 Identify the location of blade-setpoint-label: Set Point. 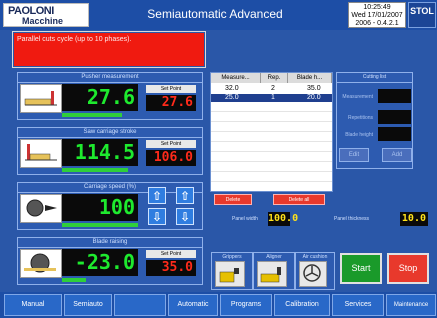
(171, 254).